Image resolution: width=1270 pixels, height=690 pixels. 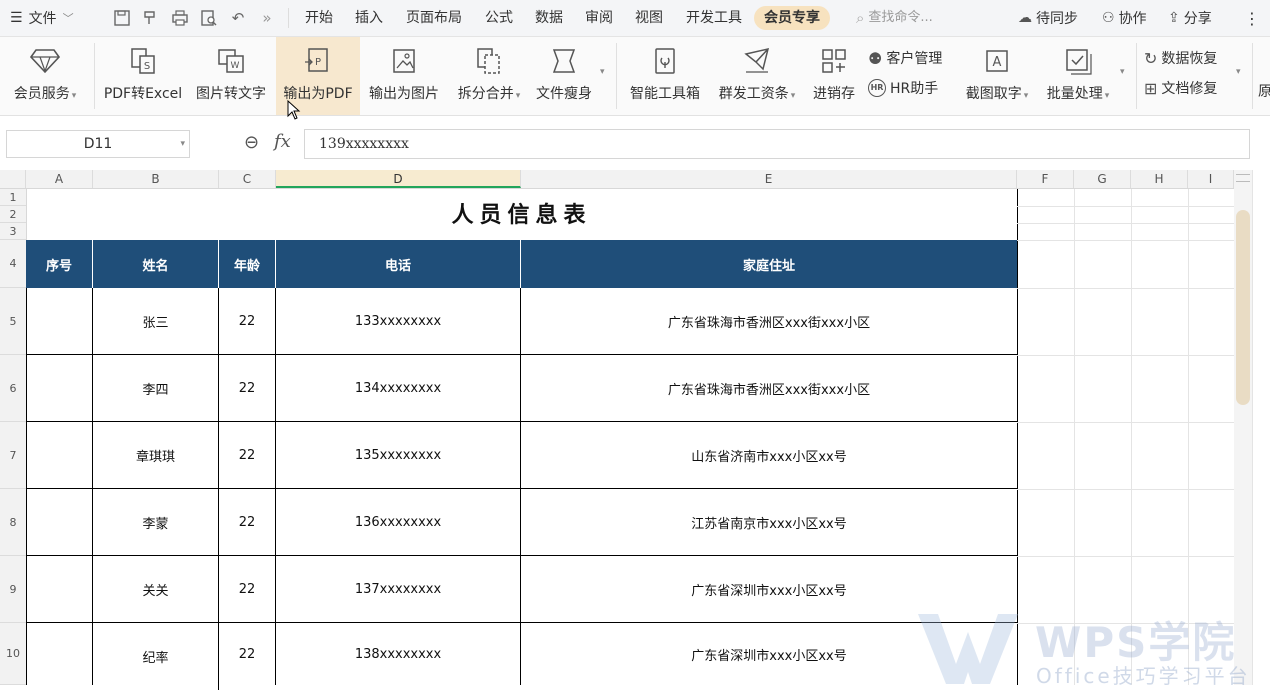 I want to click on more-options-icon: ⋮, so click(x=1252, y=18).